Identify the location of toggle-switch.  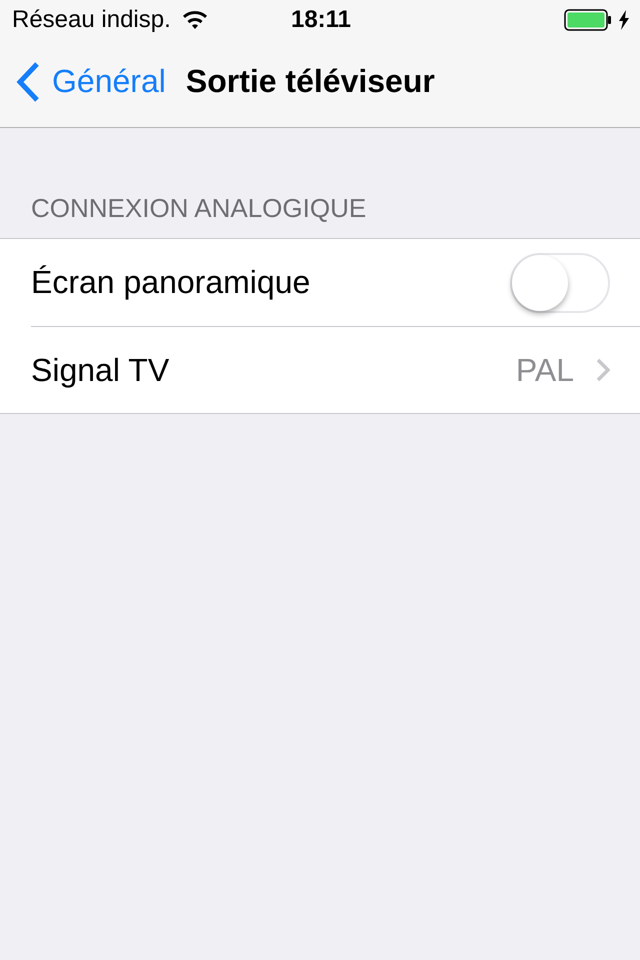
(560, 282).